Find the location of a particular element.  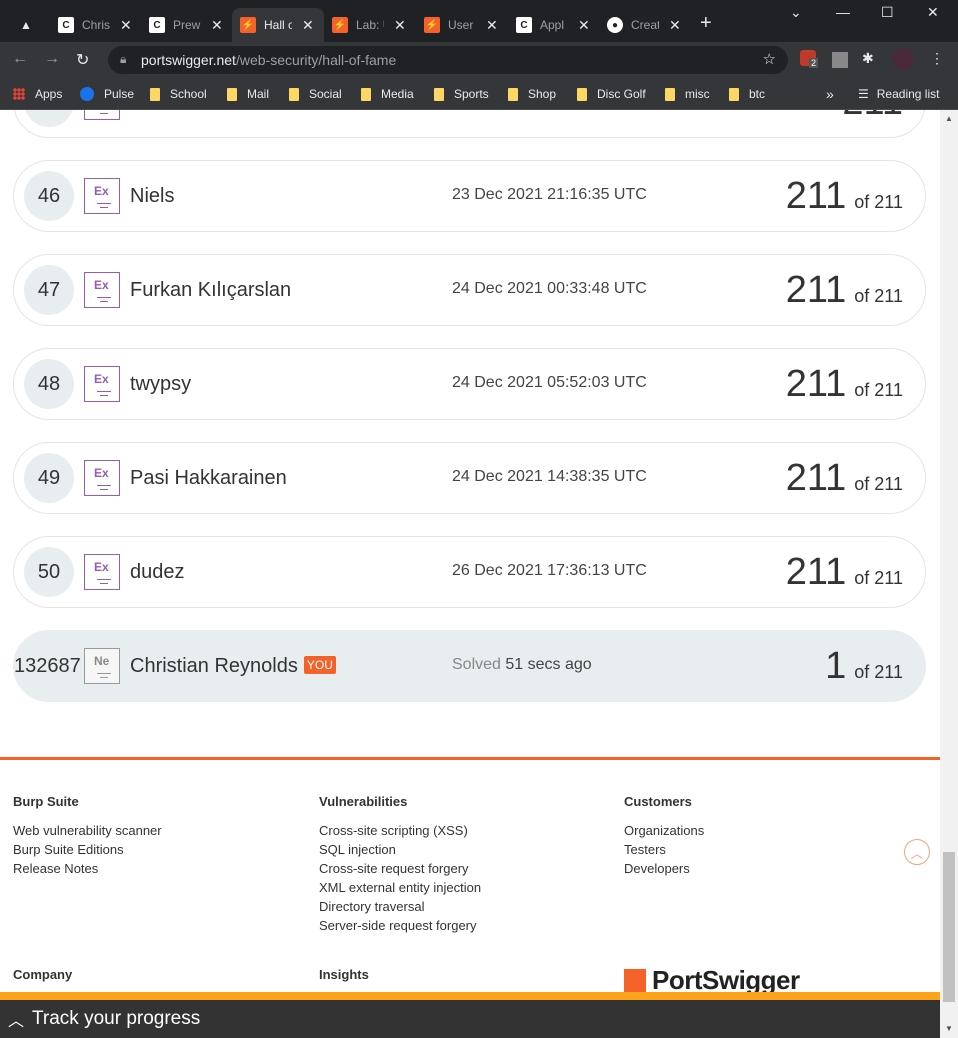

rank-number: 48 is located at coordinates (49, 384).